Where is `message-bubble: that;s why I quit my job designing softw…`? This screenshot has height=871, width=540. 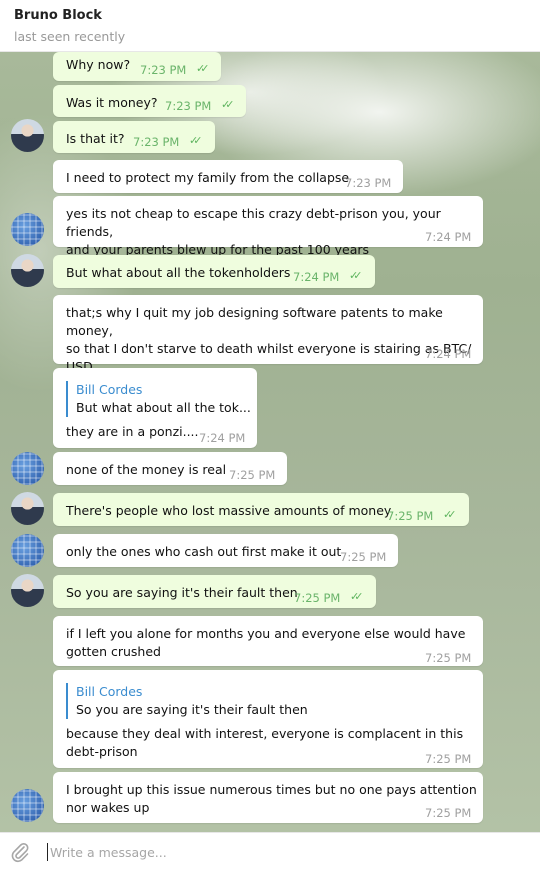
message-bubble: that;s why I quit my job designing softw… is located at coordinates (268, 334).